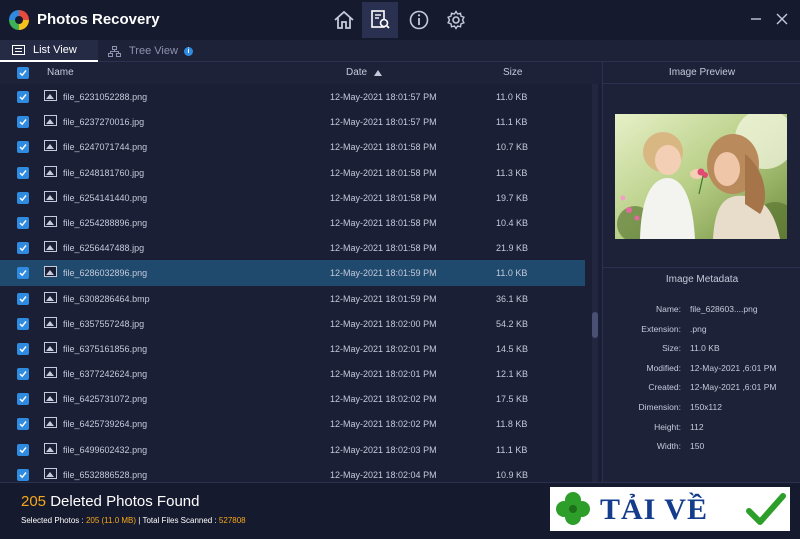 This screenshot has height=539, width=800. Describe the element at coordinates (105, 197) in the screenshot. I see `file-name: file_6254141440.png` at that location.